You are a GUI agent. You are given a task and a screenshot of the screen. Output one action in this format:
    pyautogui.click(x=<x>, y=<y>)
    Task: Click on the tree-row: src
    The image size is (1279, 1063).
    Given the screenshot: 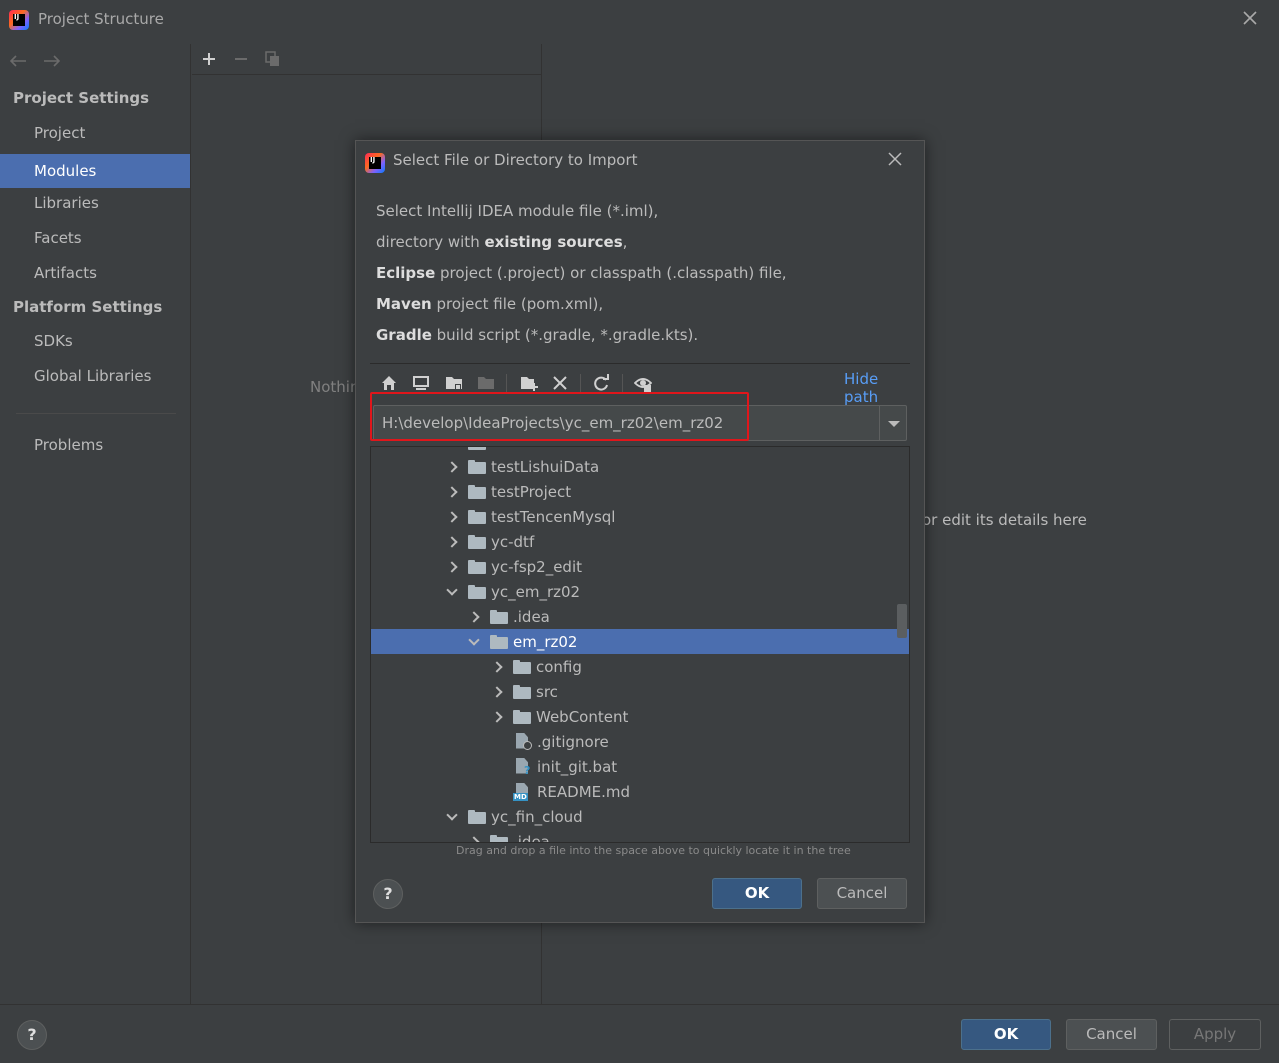 What is the action you would take?
    pyautogui.click(x=640, y=691)
    